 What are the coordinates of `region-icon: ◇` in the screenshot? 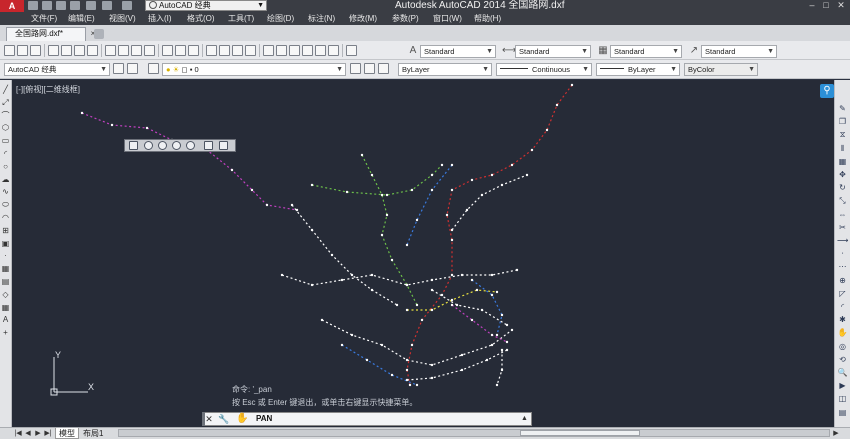 It's located at (5, 294).